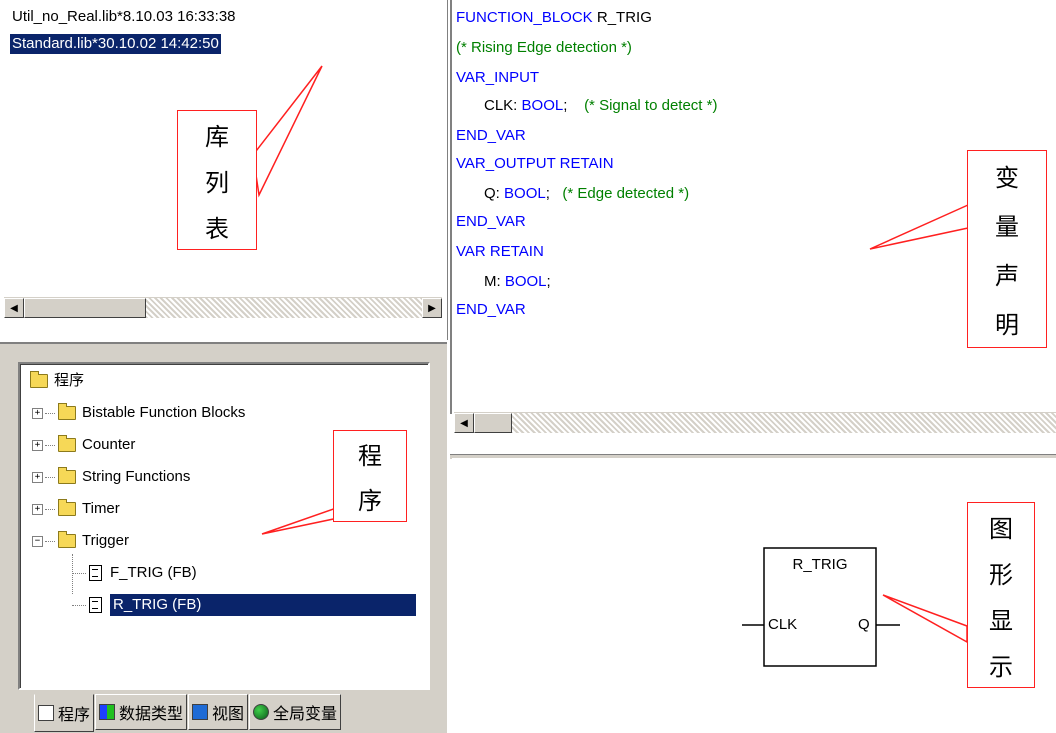 Image resolution: width=1056 pixels, height=733 pixels. I want to click on callout-char: 列, so click(217, 183).